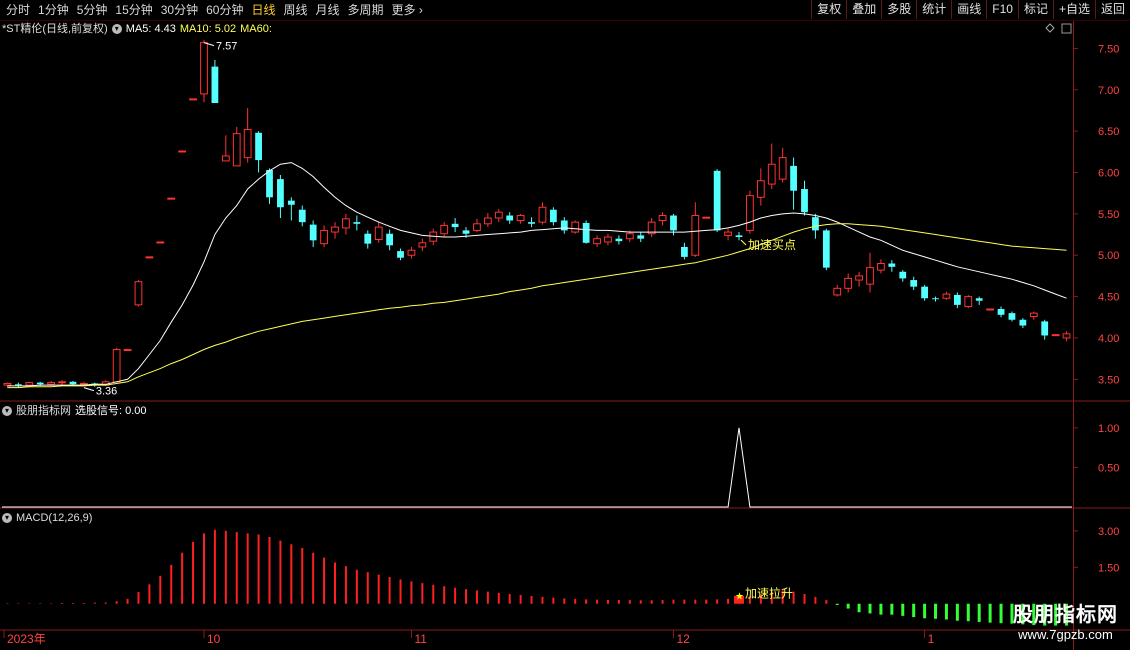 Image resolution: width=1130 pixels, height=650 pixels. Describe the element at coordinates (1108, 429) in the screenshot. I see `y-tick-label: 1.00` at that location.